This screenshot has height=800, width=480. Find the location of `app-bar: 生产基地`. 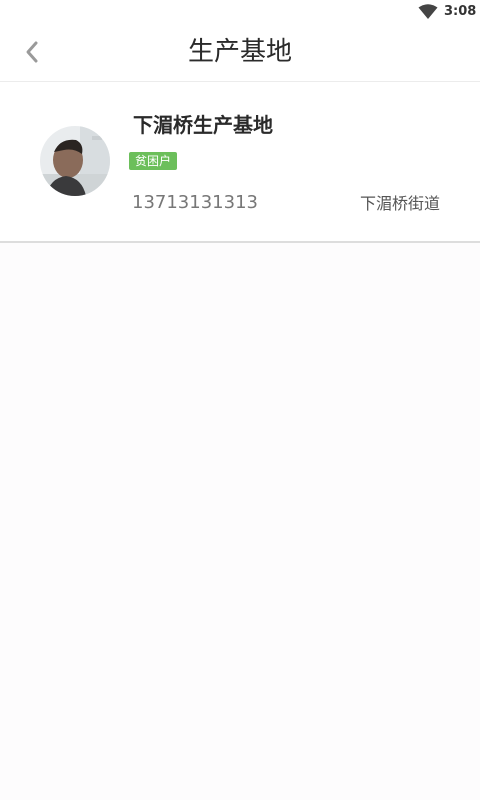

app-bar: 生产基地 is located at coordinates (240, 54).